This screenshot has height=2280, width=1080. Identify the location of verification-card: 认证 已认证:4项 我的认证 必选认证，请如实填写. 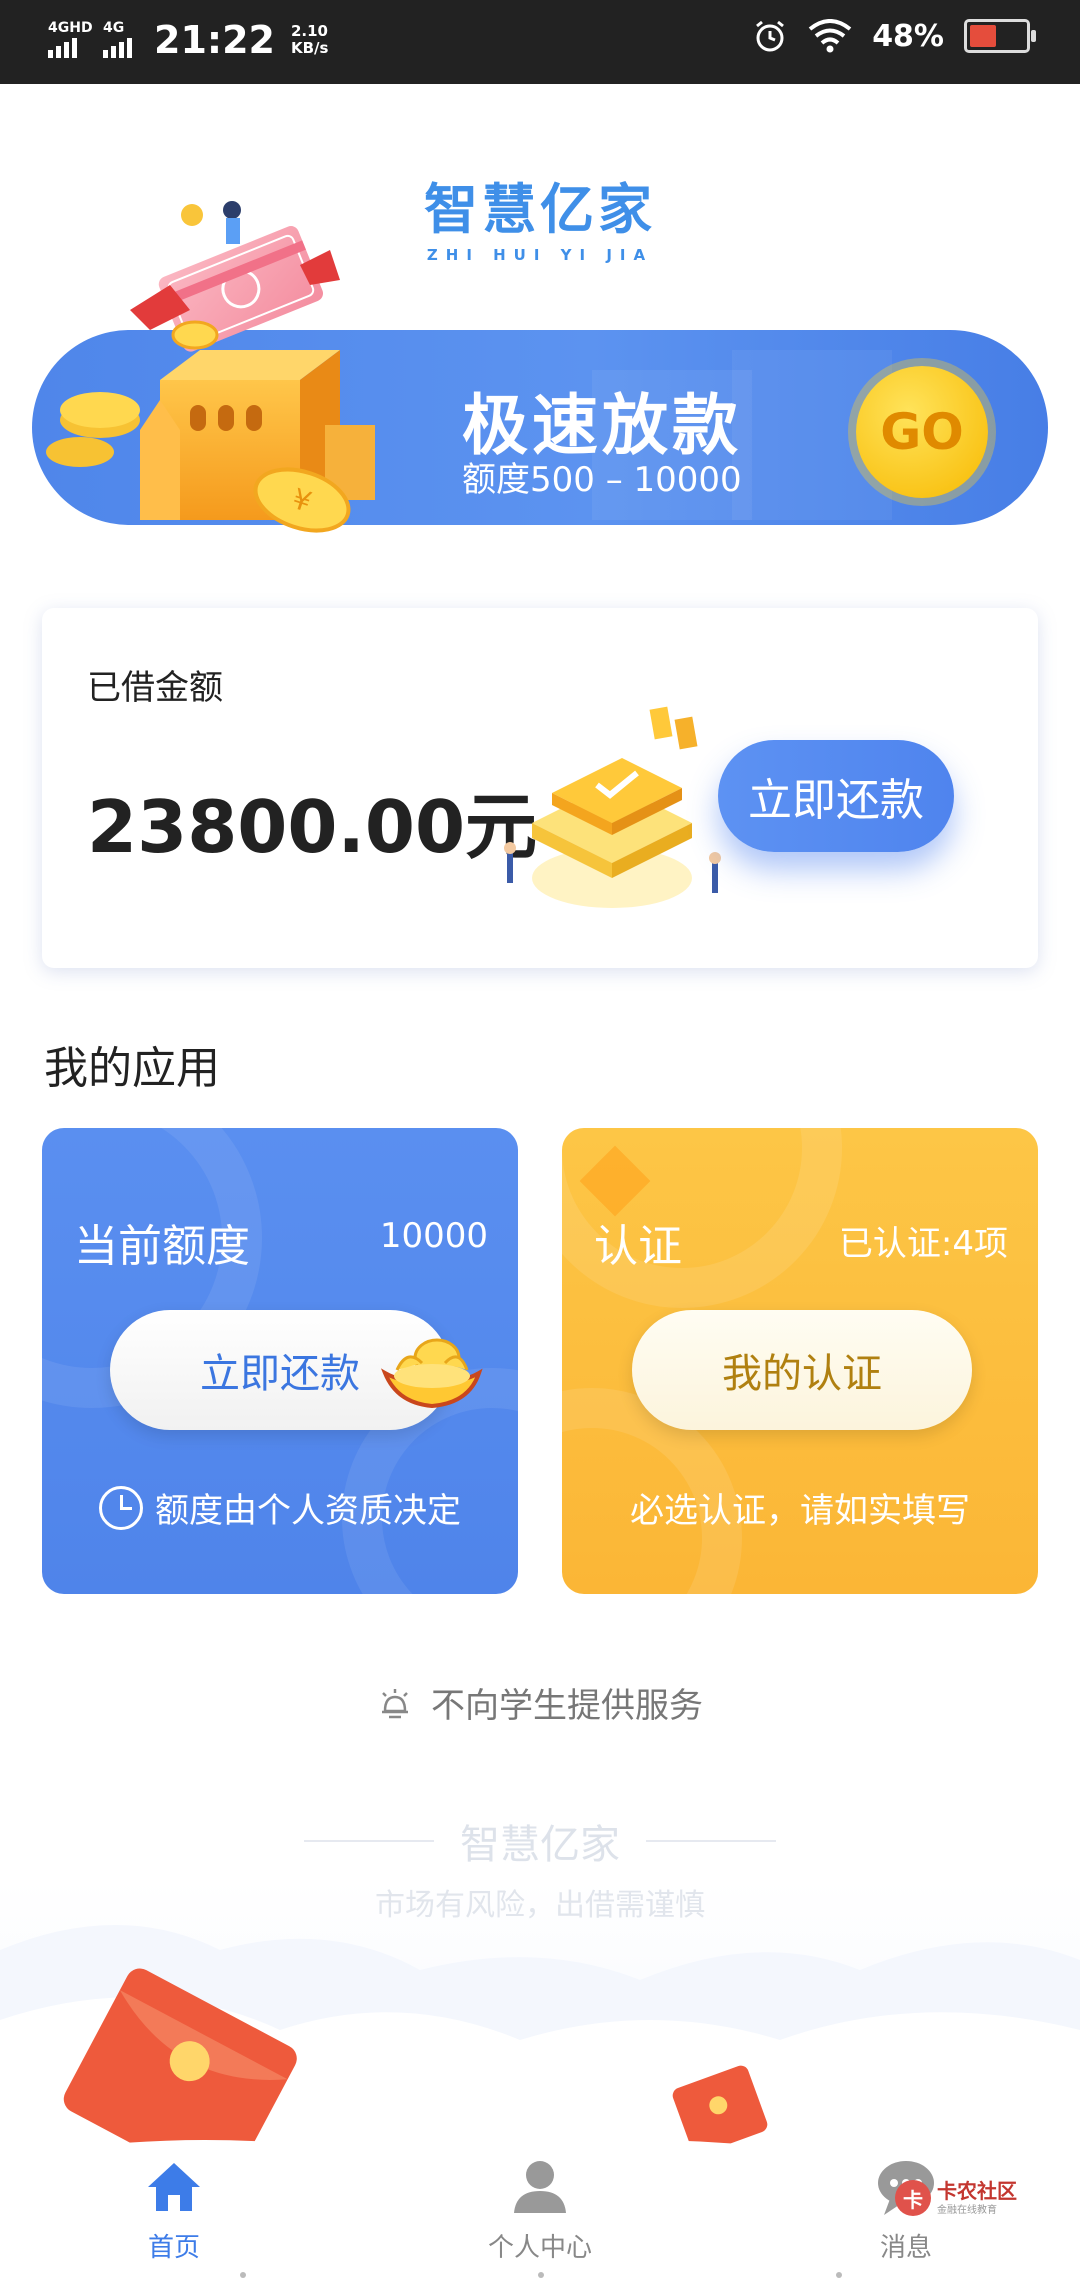
(800, 1361).